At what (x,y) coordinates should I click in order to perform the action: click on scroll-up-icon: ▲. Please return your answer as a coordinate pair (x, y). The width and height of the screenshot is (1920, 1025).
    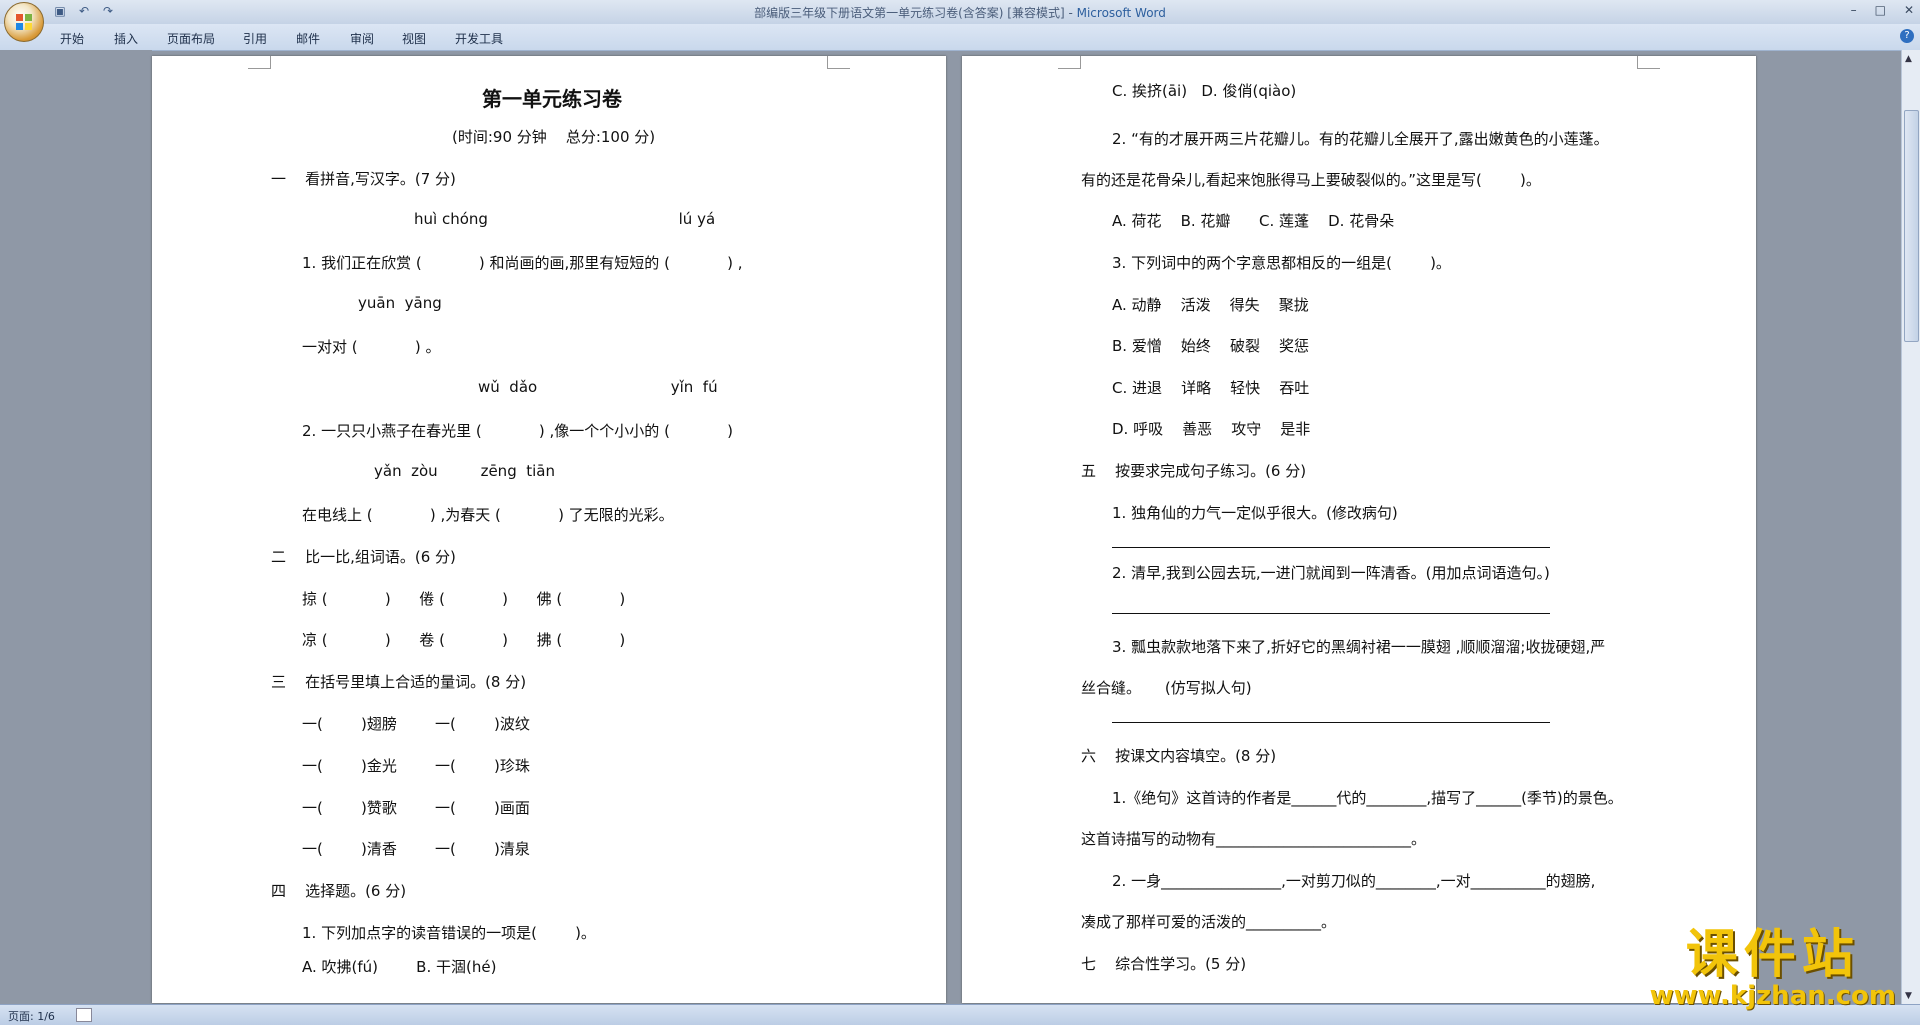
    Looking at the image, I should click on (1908, 59).